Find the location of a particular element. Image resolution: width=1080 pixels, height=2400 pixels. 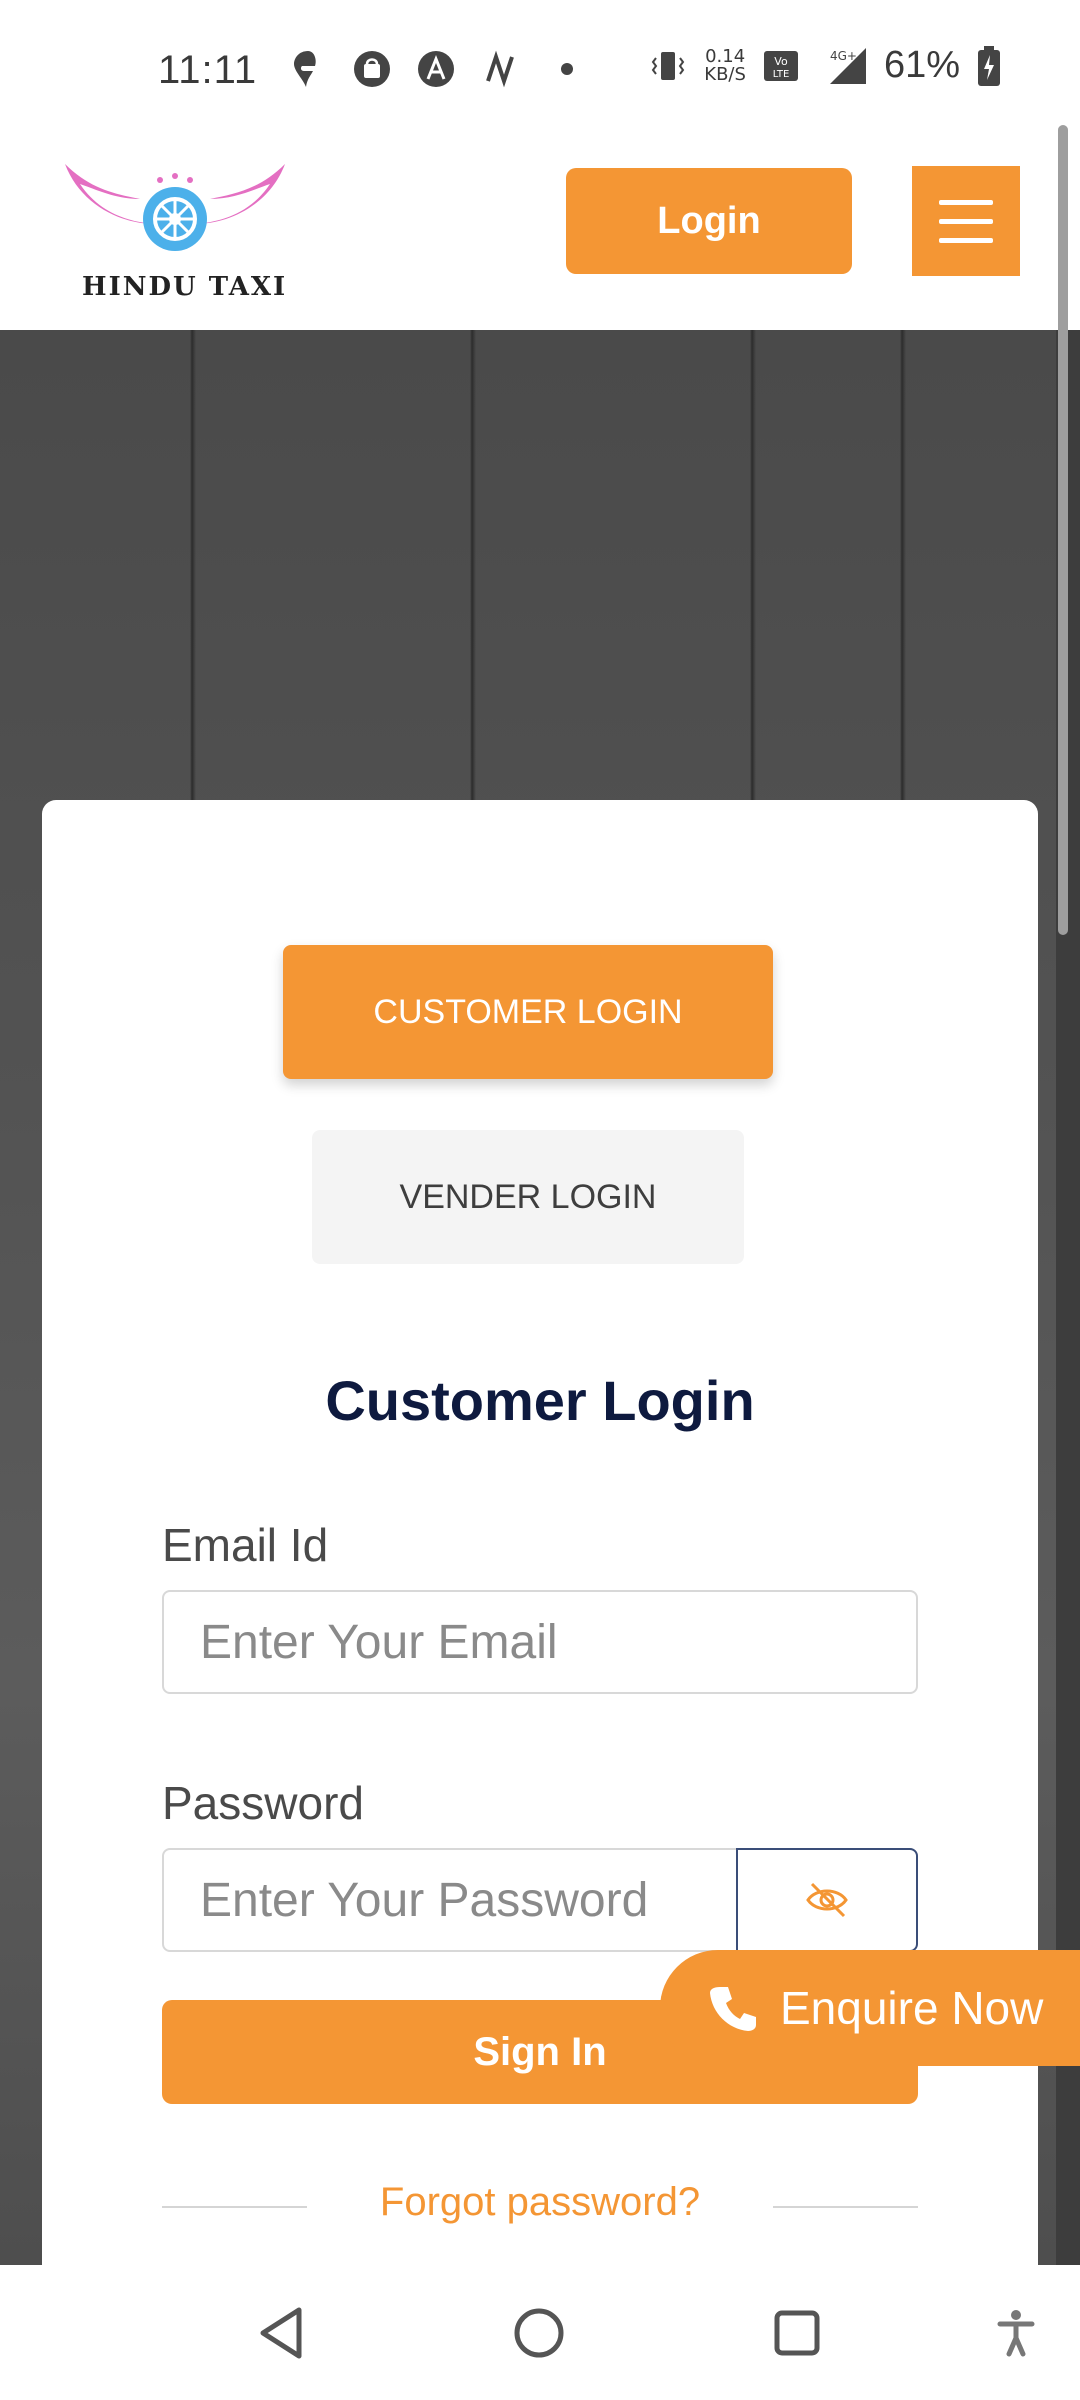

eye-slash-icon is located at coordinates (827, 1900).